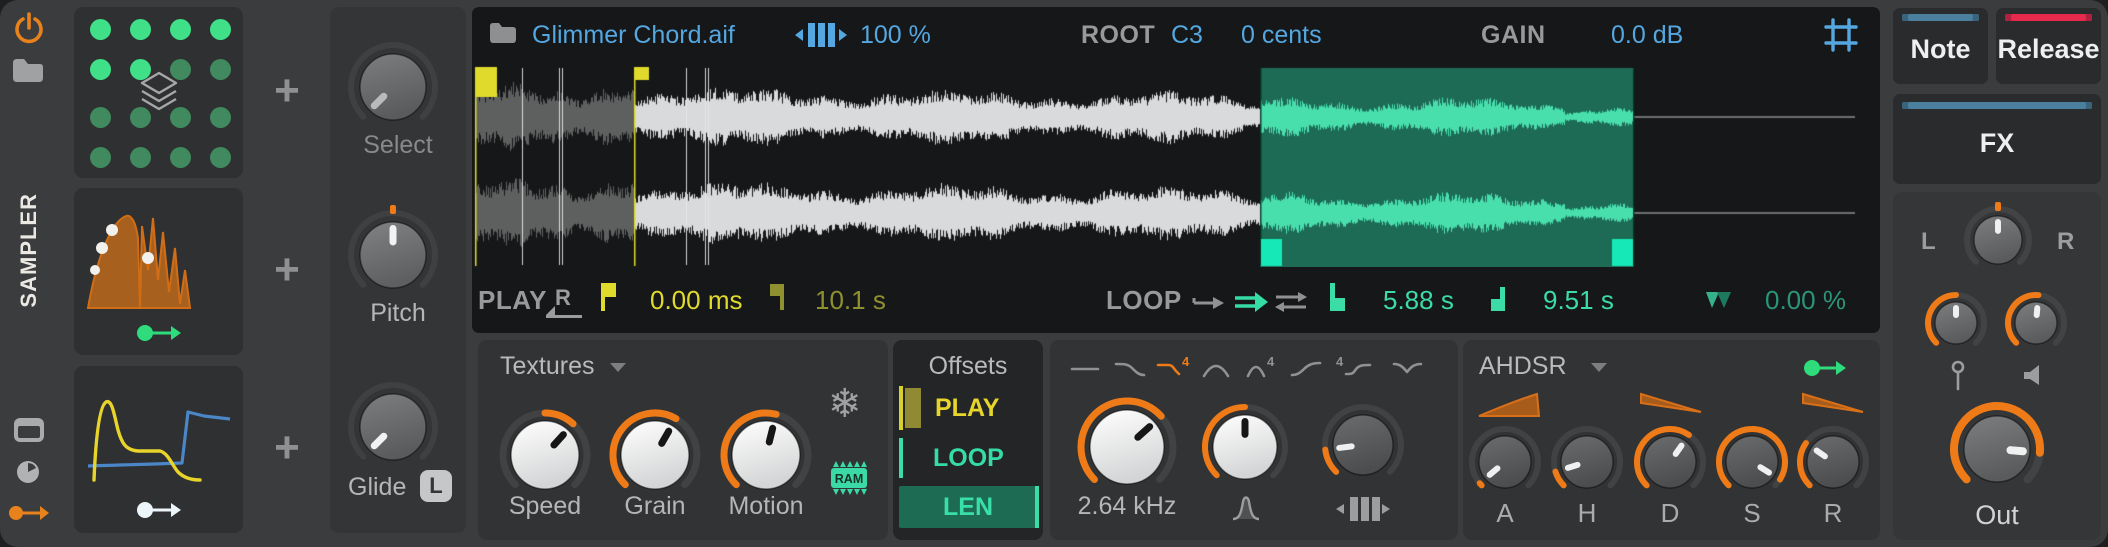  I want to click on decay-knob, so click(1670, 462).